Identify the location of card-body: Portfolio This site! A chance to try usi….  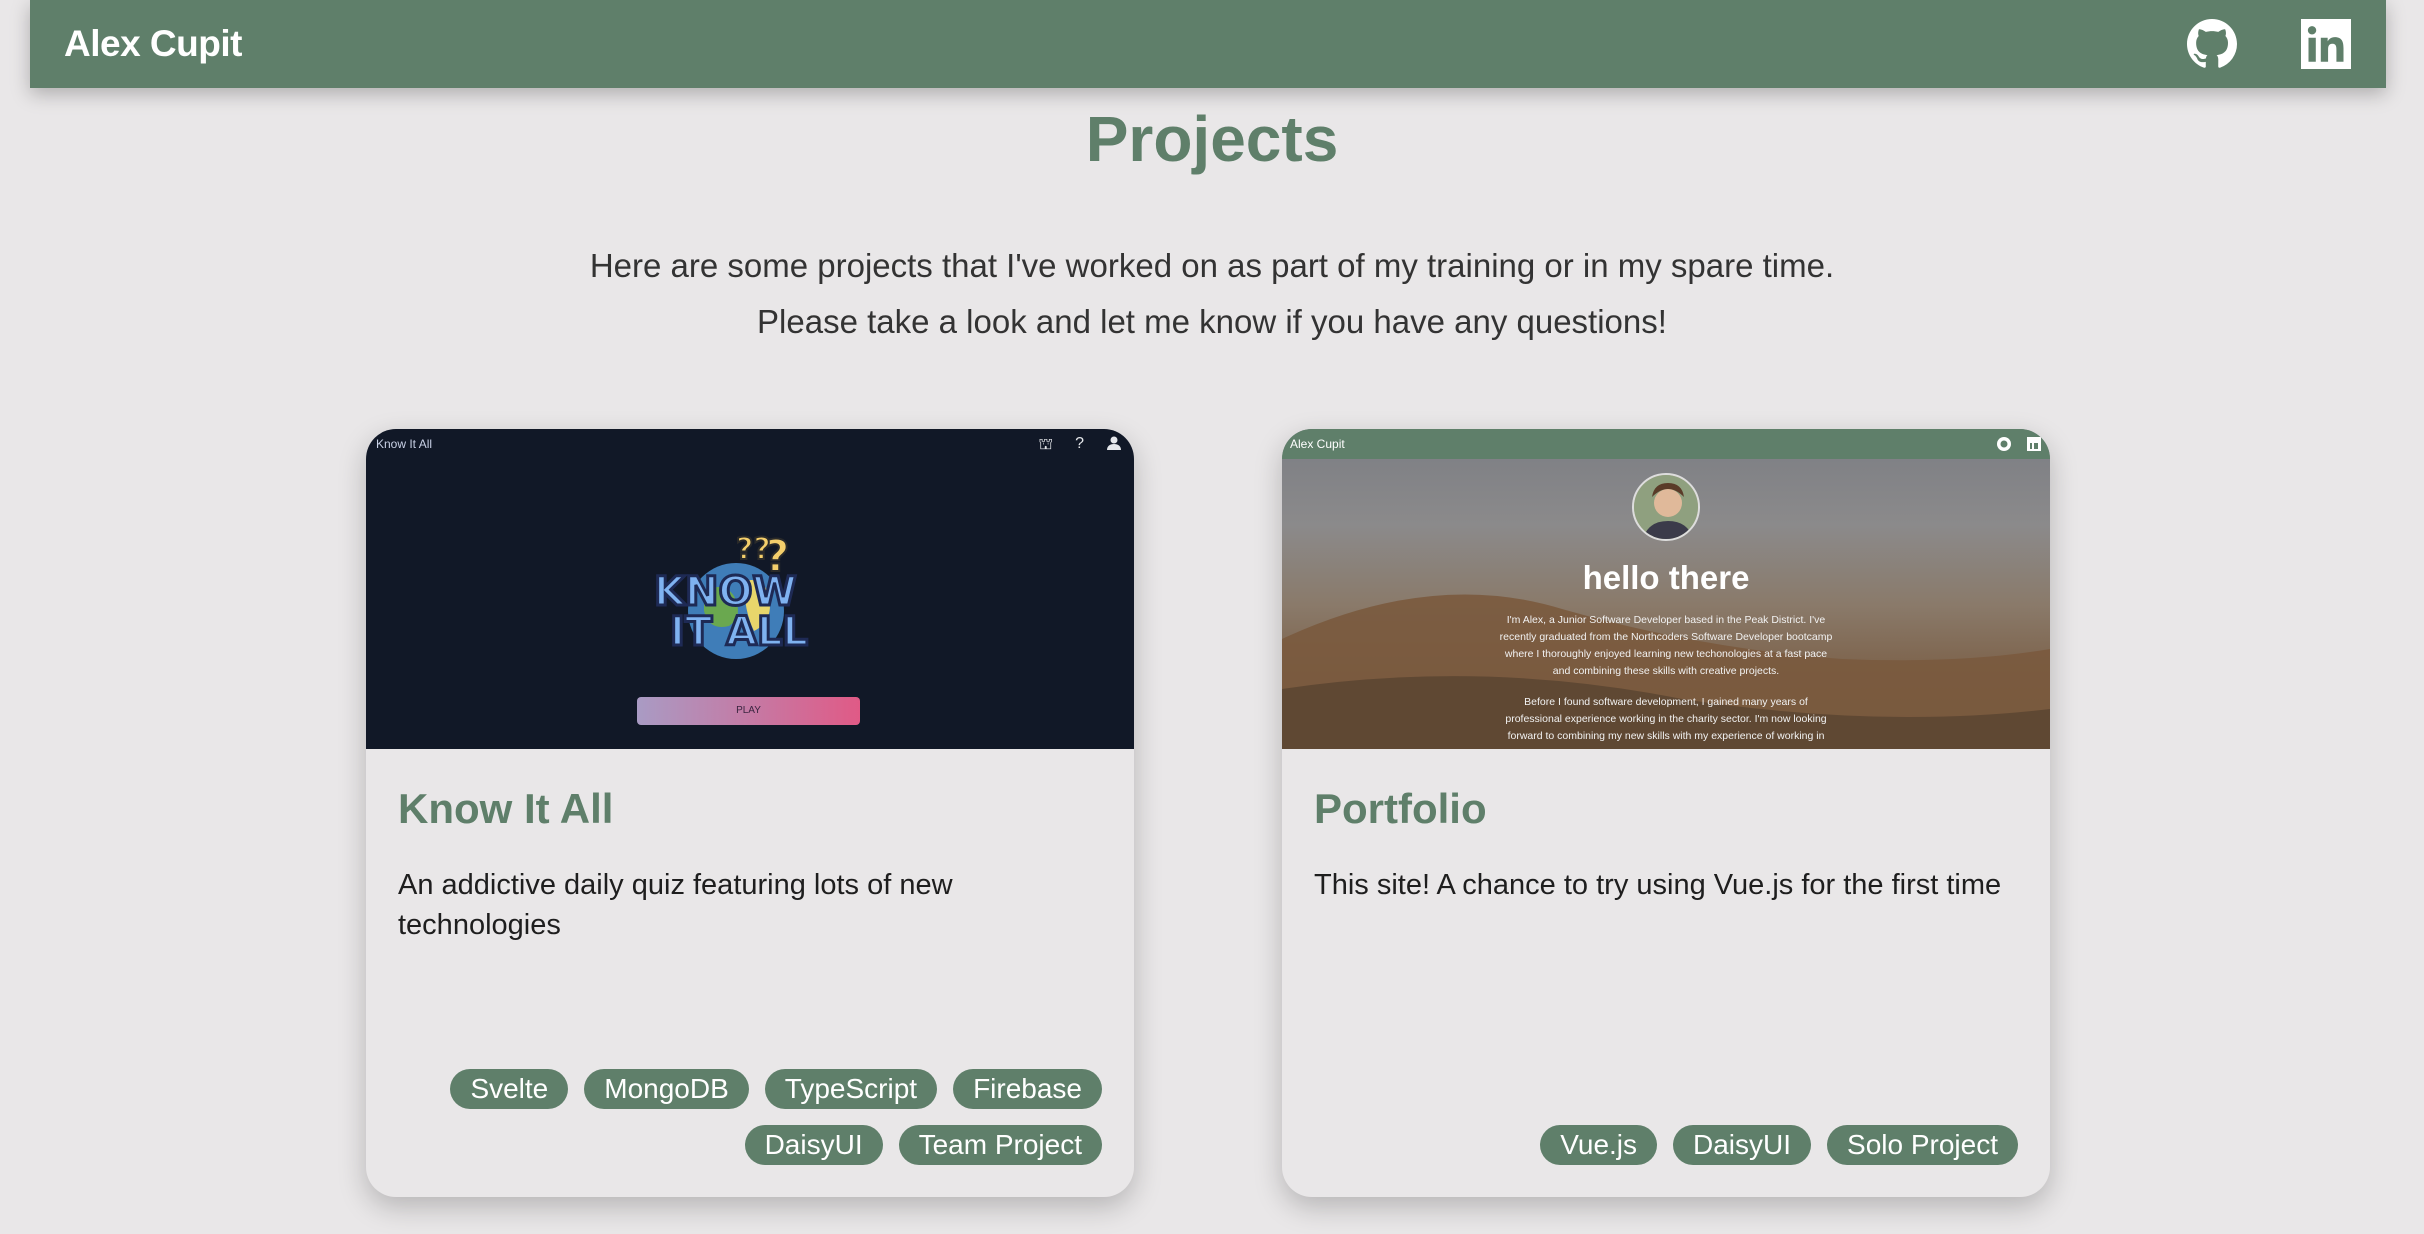
(1666, 827).